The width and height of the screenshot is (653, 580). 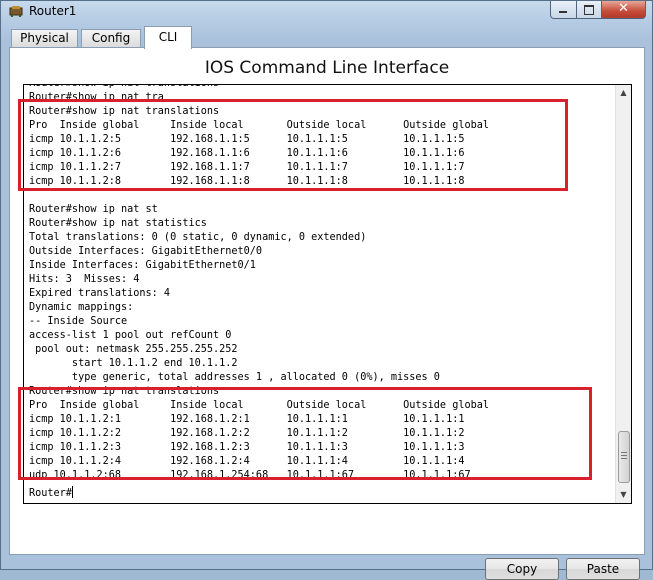 What do you see at coordinates (81, 307) in the screenshot?
I see `terminal-line: Dynamic mappings:` at bounding box center [81, 307].